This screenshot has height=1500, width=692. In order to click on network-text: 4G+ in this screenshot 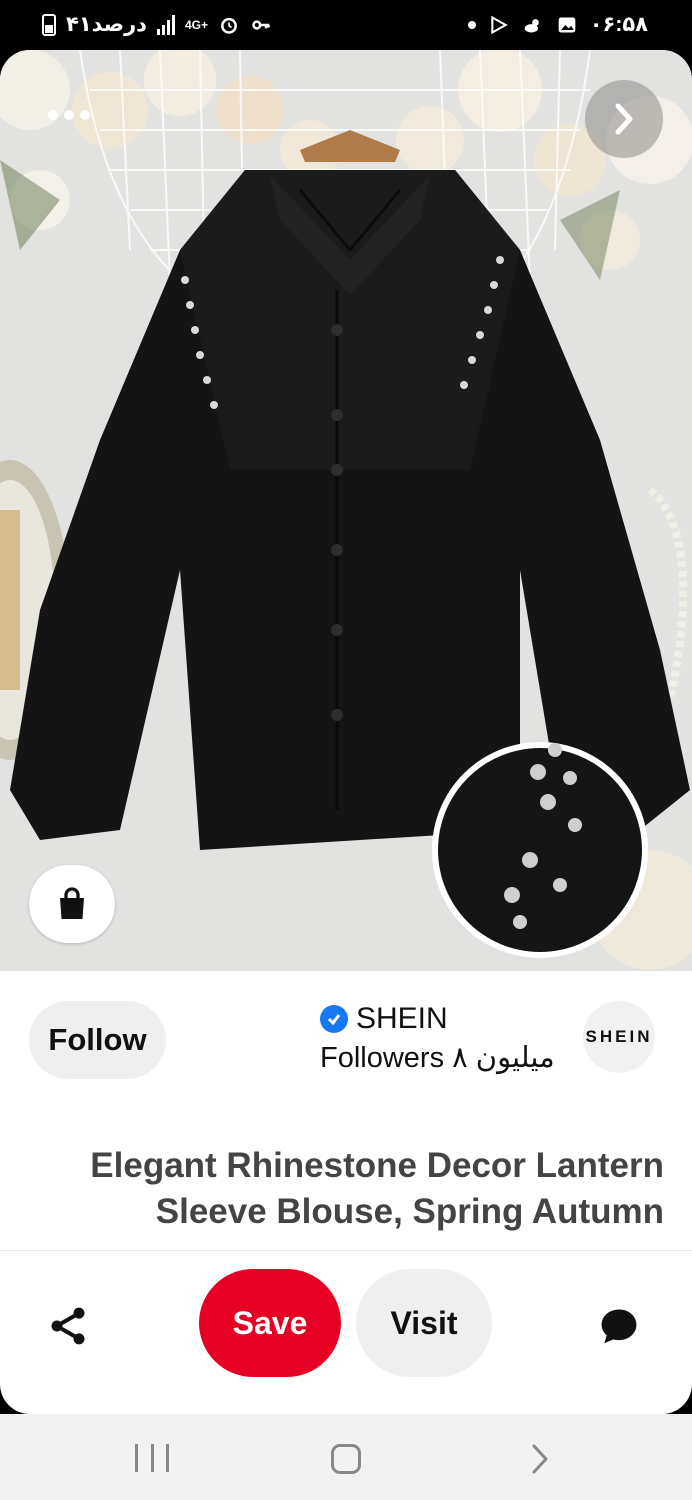, I will do `click(196, 24)`.